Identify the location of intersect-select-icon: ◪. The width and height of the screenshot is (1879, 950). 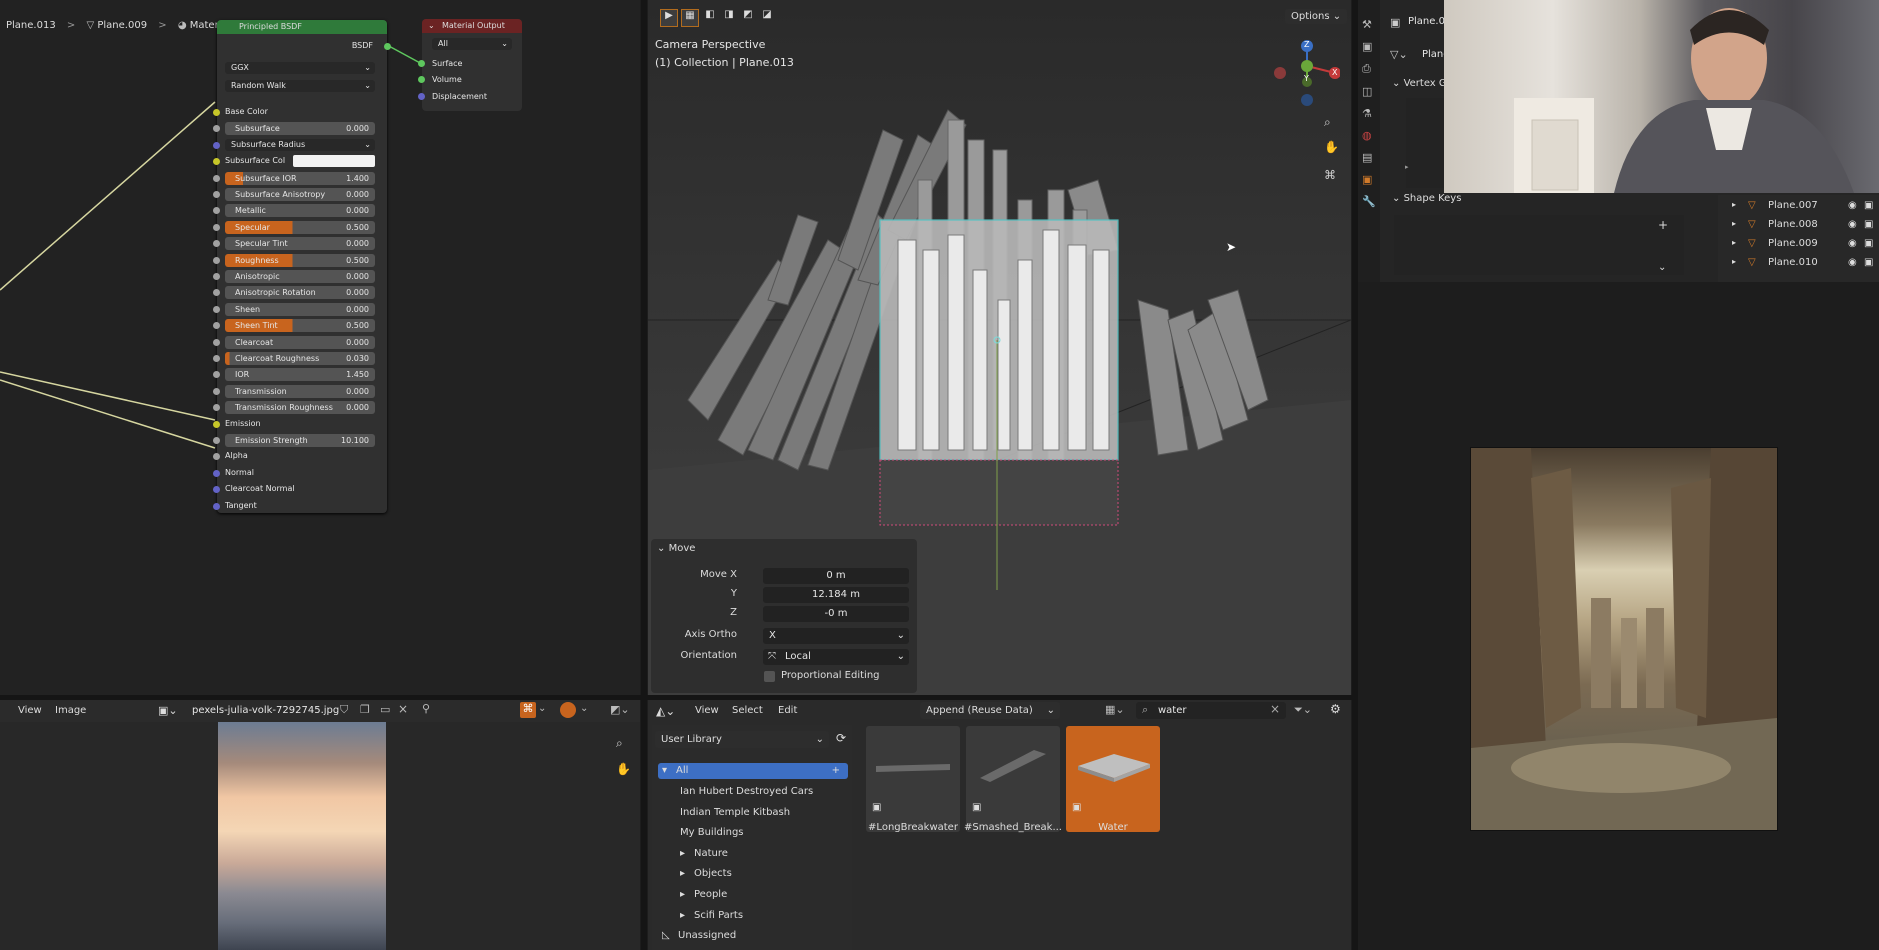
(767, 17).